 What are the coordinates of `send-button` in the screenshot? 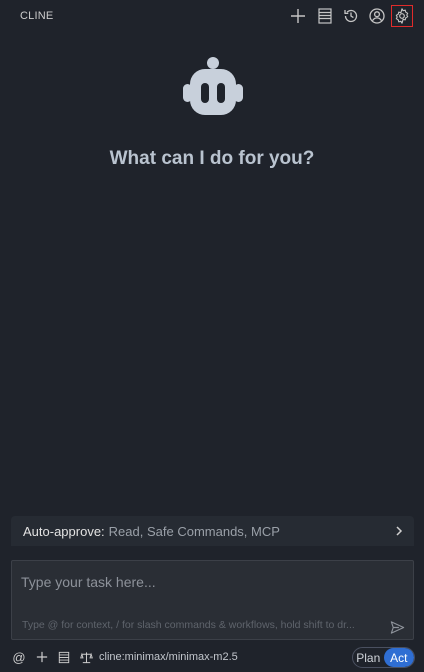 It's located at (397, 627).